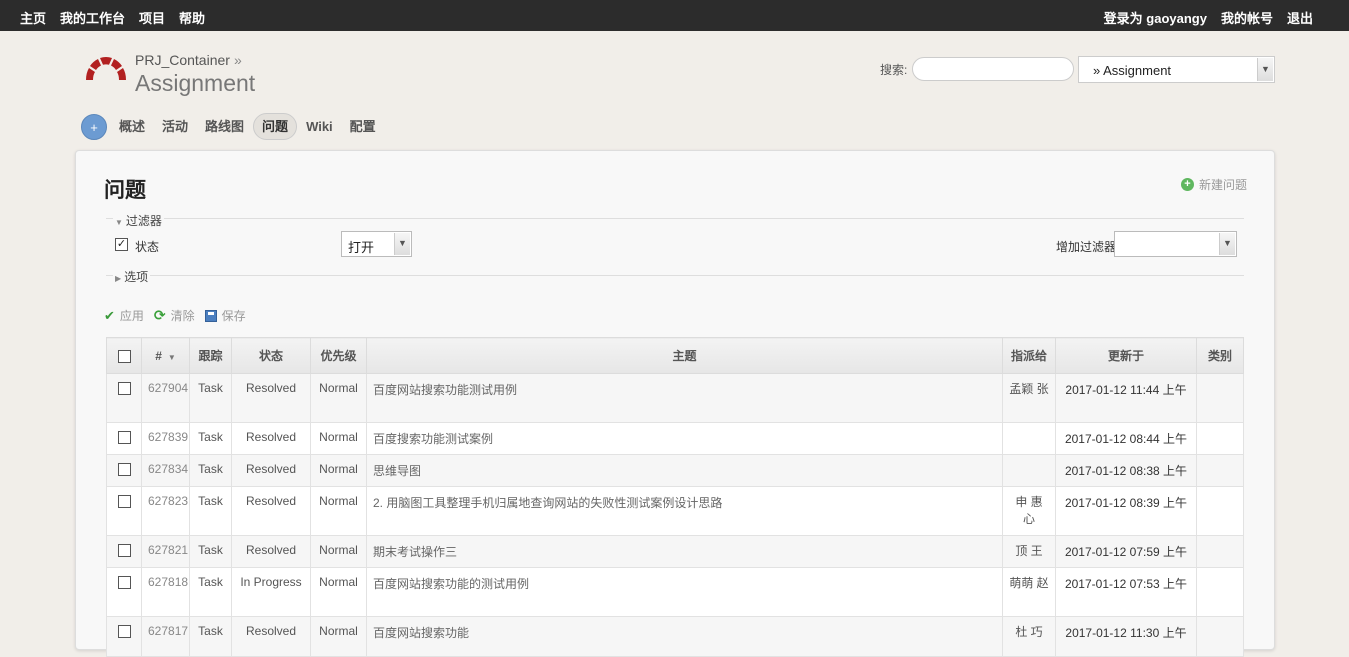 This screenshot has width=1349, height=657. I want to click on select-all-checkbox, so click(124, 356).